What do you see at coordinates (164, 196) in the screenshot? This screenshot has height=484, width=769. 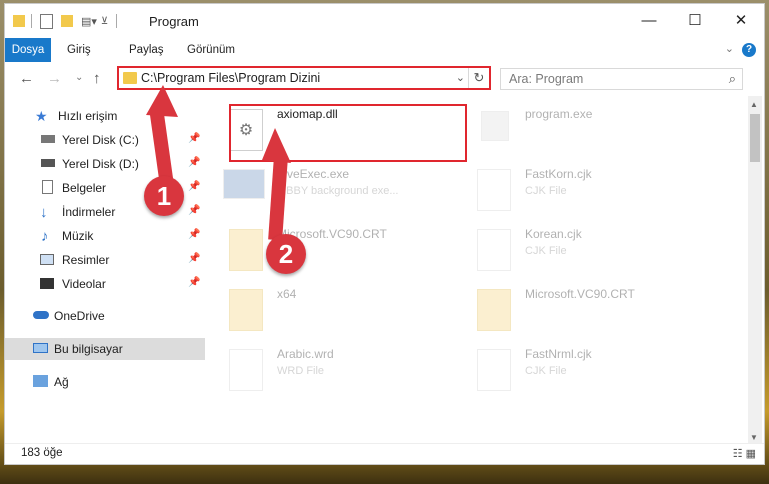 I see `annotation-callout-1: 1` at bounding box center [164, 196].